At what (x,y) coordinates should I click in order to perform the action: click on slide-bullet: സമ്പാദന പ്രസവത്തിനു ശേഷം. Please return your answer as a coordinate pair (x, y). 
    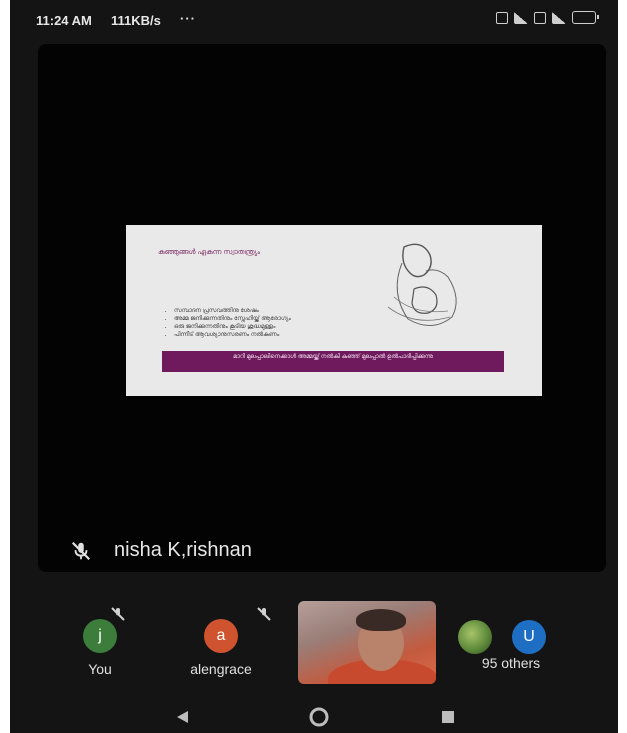
    Looking at the image, I should click on (232, 311).